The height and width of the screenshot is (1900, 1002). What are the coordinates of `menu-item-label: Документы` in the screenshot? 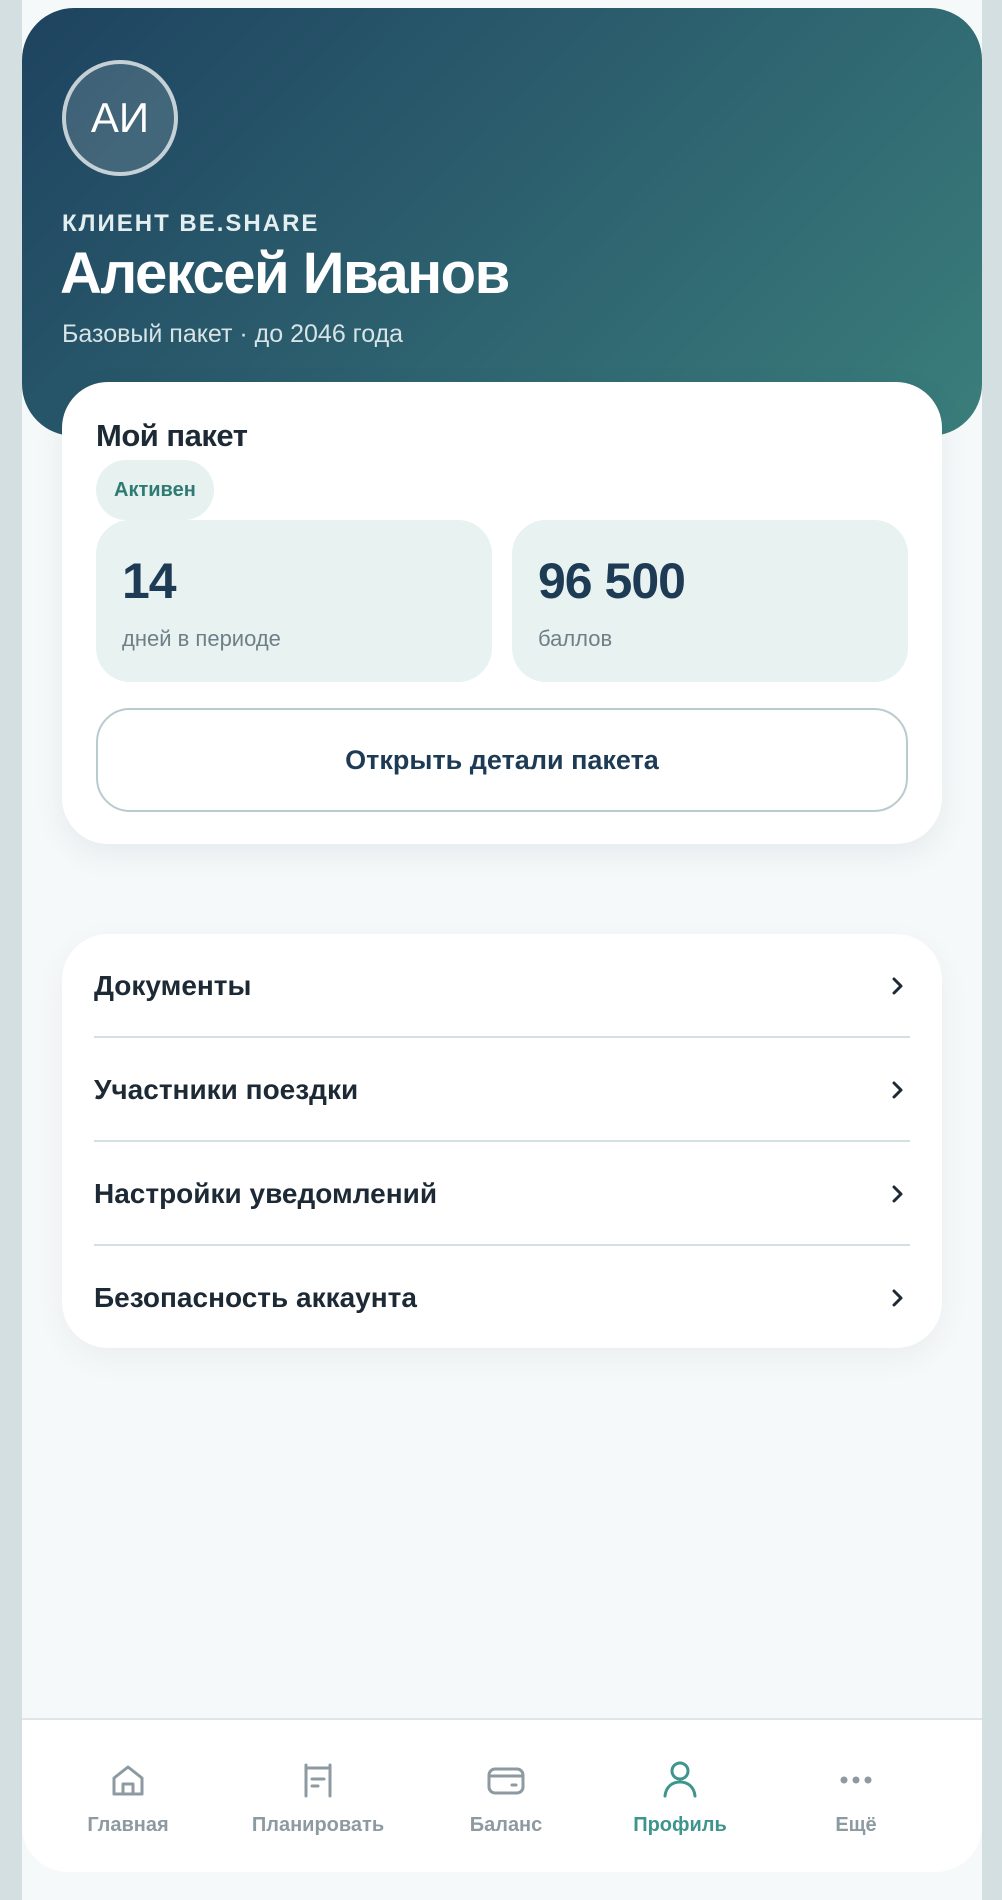 It's located at (173, 985).